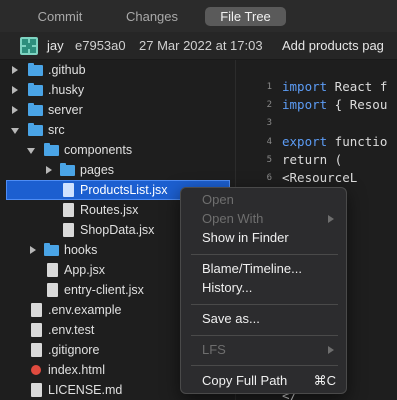 The width and height of the screenshot is (397, 400). Describe the element at coordinates (104, 290) in the screenshot. I see `tree-item-label: entry-client.jsx` at that location.